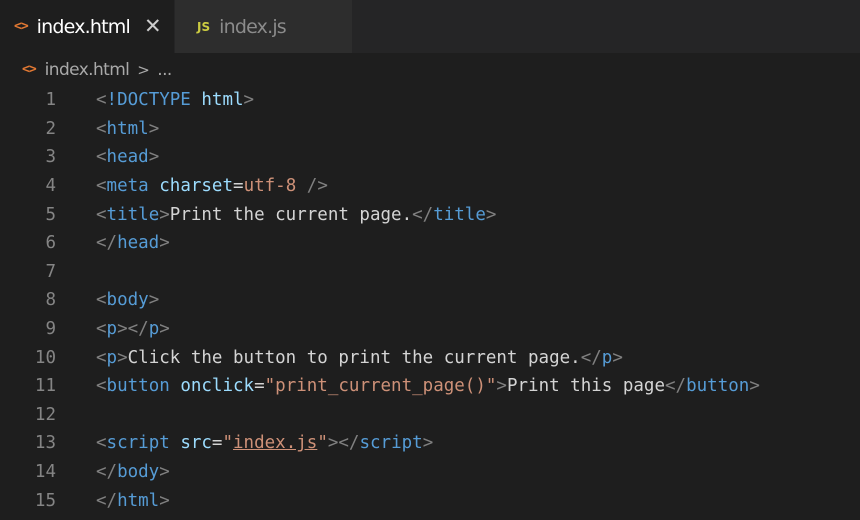 The height and width of the screenshot is (520, 860). What do you see at coordinates (153, 26) in the screenshot?
I see `close-icon: ✕` at bounding box center [153, 26].